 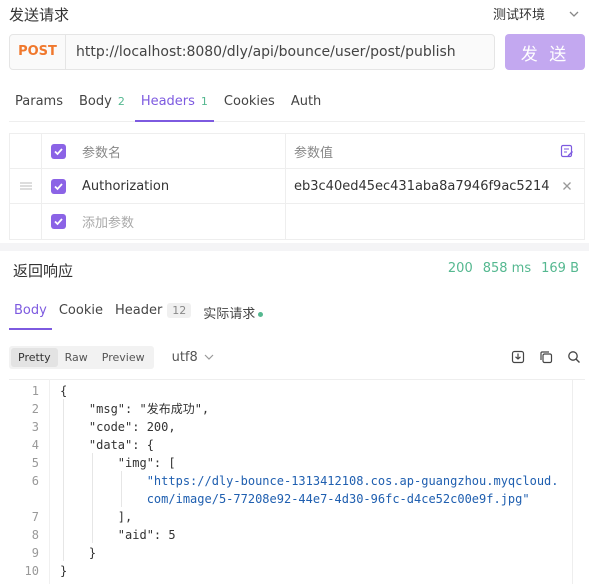 I want to click on tab-label: Auth, so click(x=306, y=101).